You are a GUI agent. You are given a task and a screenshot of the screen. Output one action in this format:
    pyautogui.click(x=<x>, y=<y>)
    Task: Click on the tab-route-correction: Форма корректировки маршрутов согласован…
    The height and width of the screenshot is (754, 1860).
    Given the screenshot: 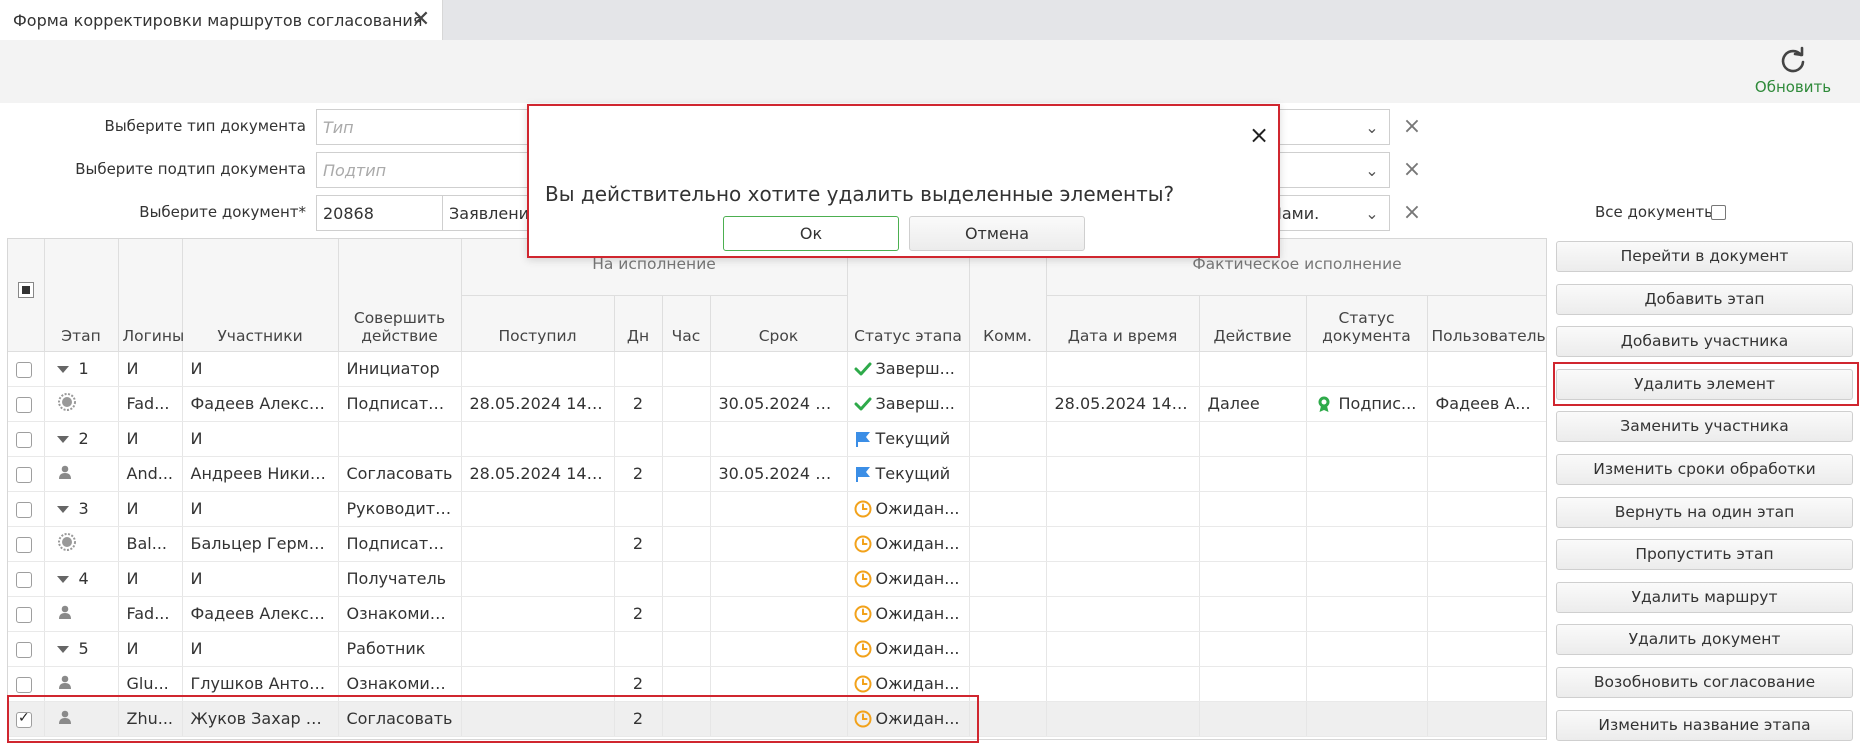 What is the action you would take?
    pyautogui.click(x=221, y=20)
    